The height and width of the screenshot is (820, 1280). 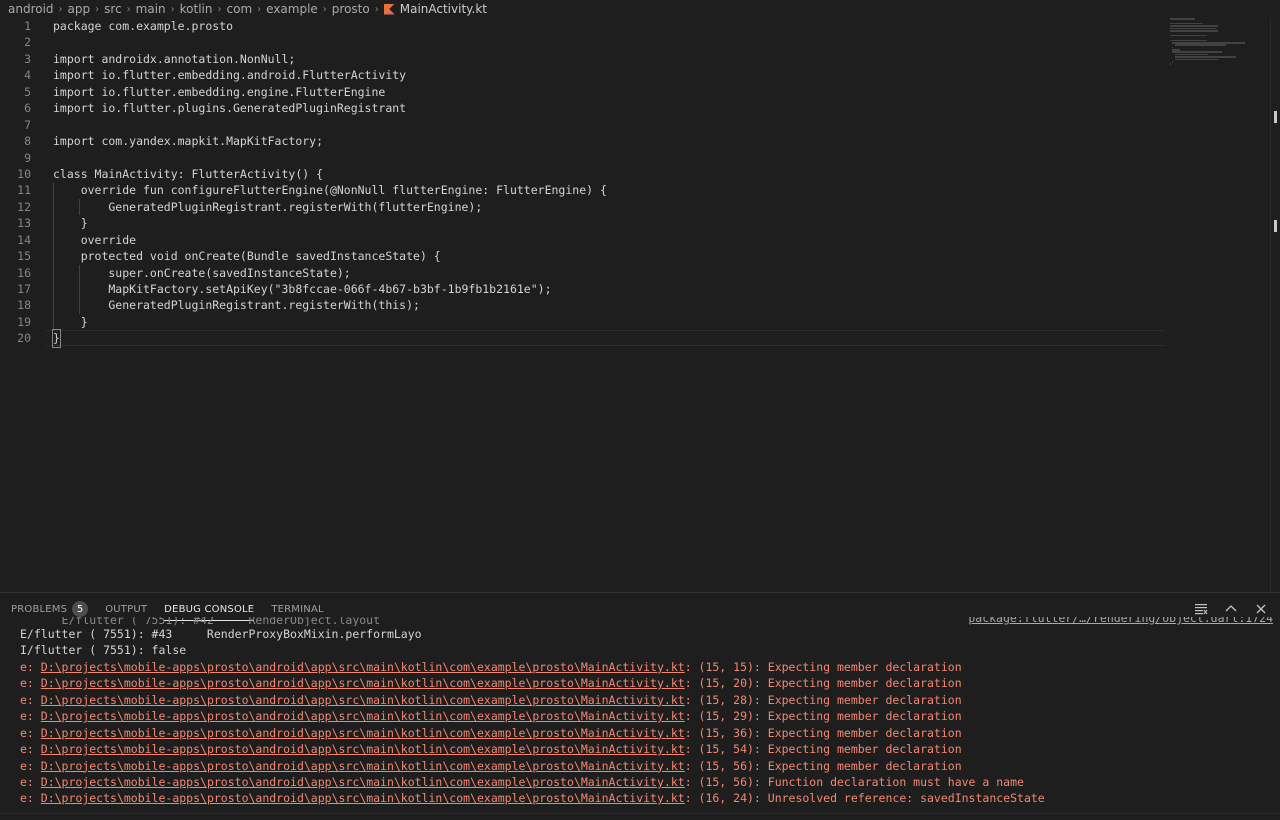 What do you see at coordinates (24, 305) in the screenshot?
I see `line-number: 18` at bounding box center [24, 305].